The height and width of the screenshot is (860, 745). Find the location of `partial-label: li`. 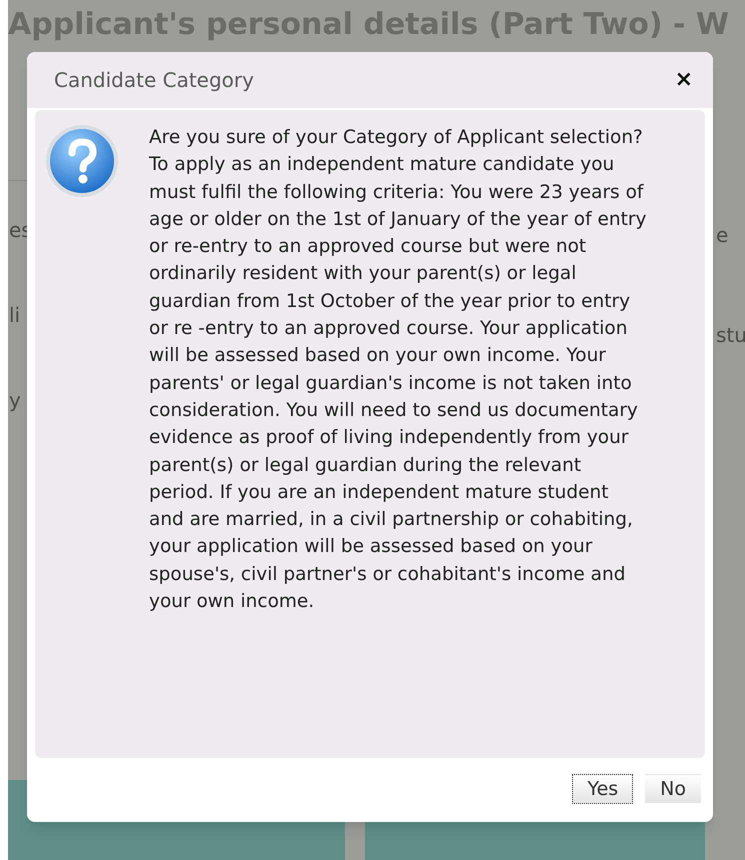

partial-label: li is located at coordinates (15, 315).